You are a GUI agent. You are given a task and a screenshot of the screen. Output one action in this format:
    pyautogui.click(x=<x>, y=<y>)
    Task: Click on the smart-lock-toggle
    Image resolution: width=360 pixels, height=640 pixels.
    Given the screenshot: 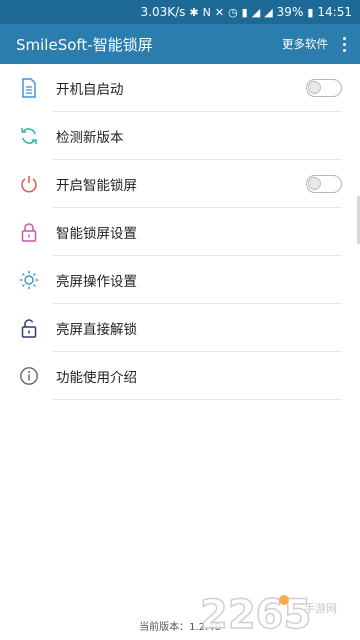 What is the action you would take?
    pyautogui.click(x=324, y=184)
    